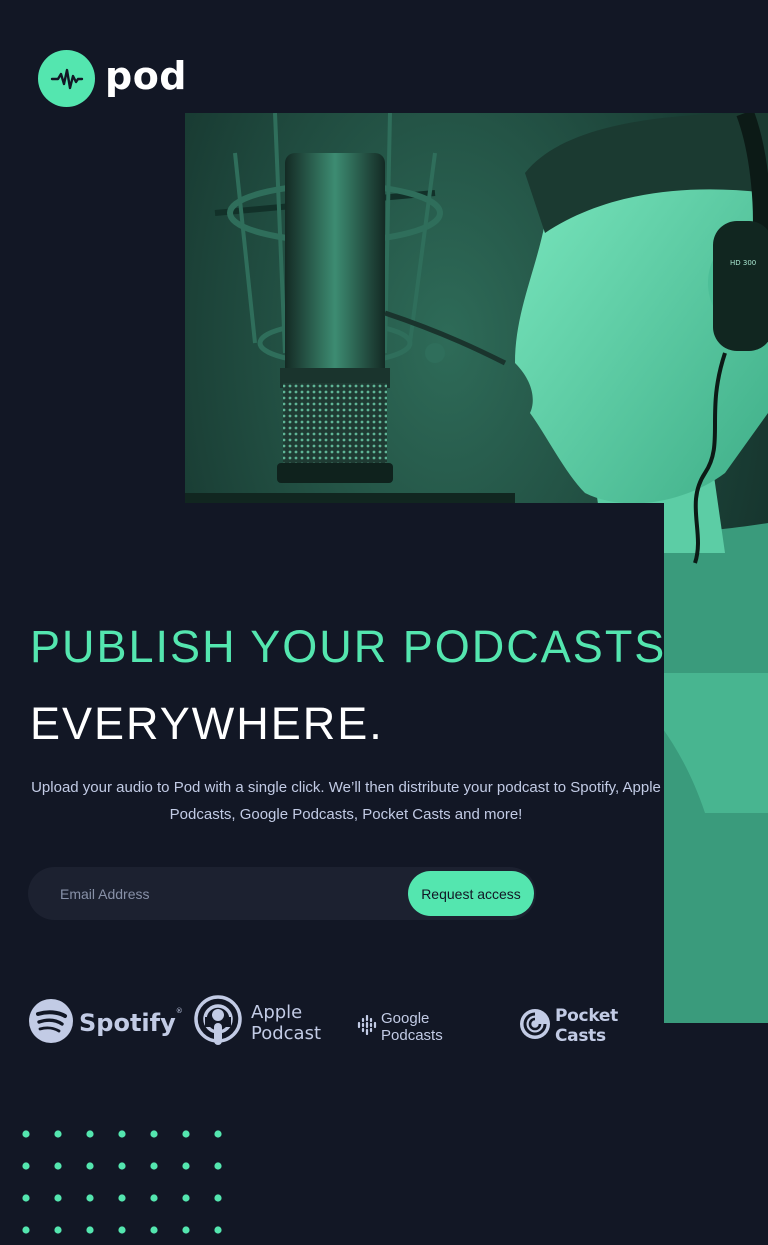 The image size is (768, 1245). What do you see at coordinates (412, 1027) in the screenshot?
I see `google-podcasts-label: Google Podcasts` at bounding box center [412, 1027].